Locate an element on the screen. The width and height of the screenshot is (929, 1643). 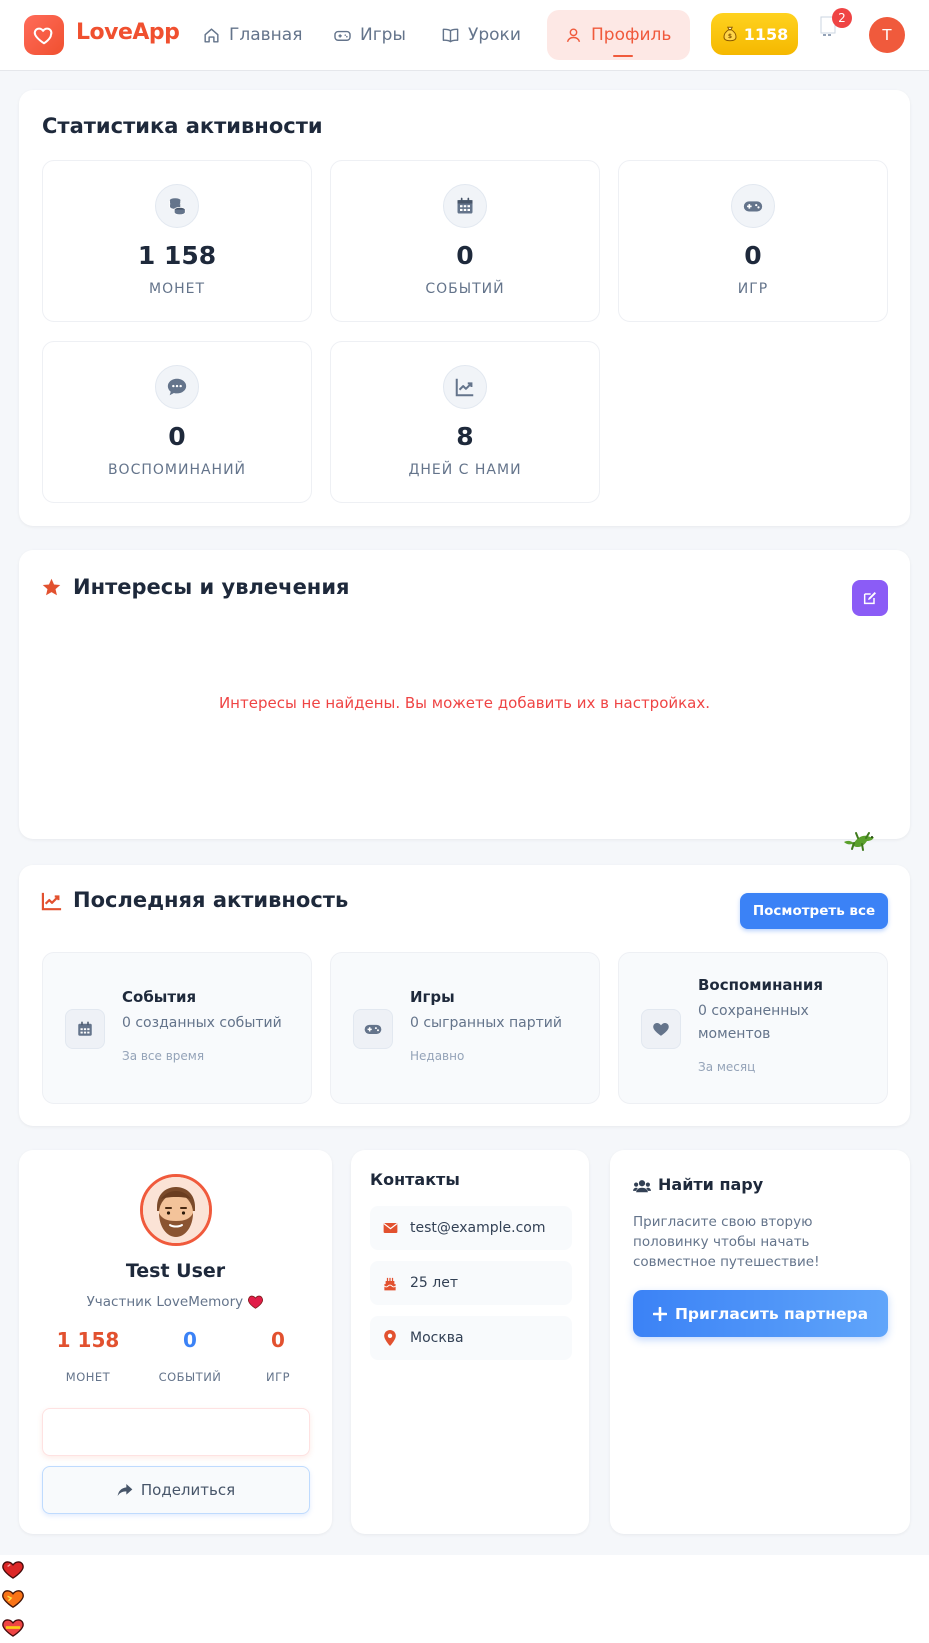
edit-interests-button is located at coordinates (870, 598).